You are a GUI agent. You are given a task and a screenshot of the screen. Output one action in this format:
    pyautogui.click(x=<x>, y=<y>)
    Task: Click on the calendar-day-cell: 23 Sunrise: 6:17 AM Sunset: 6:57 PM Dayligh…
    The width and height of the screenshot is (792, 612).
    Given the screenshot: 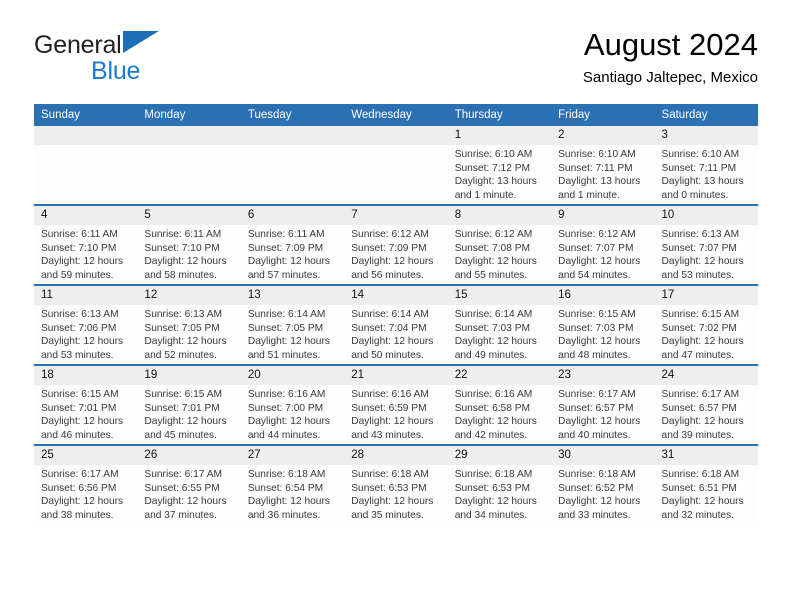 What is the action you would take?
    pyautogui.click(x=603, y=404)
    